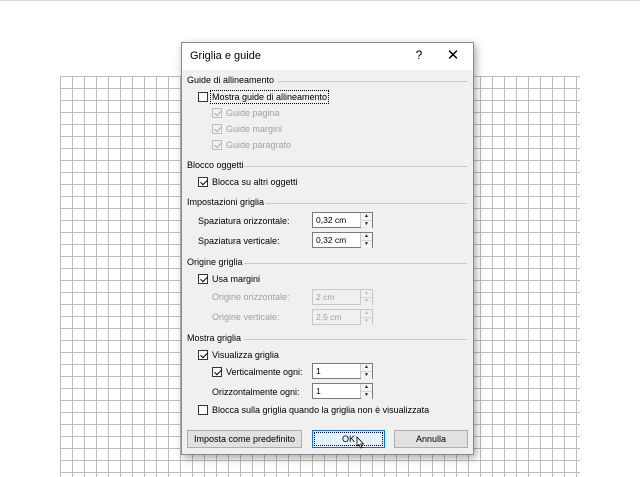  What do you see at coordinates (419, 55) in the screenshot?
I see `help-icon: ?` at bounding box center [419, 55].